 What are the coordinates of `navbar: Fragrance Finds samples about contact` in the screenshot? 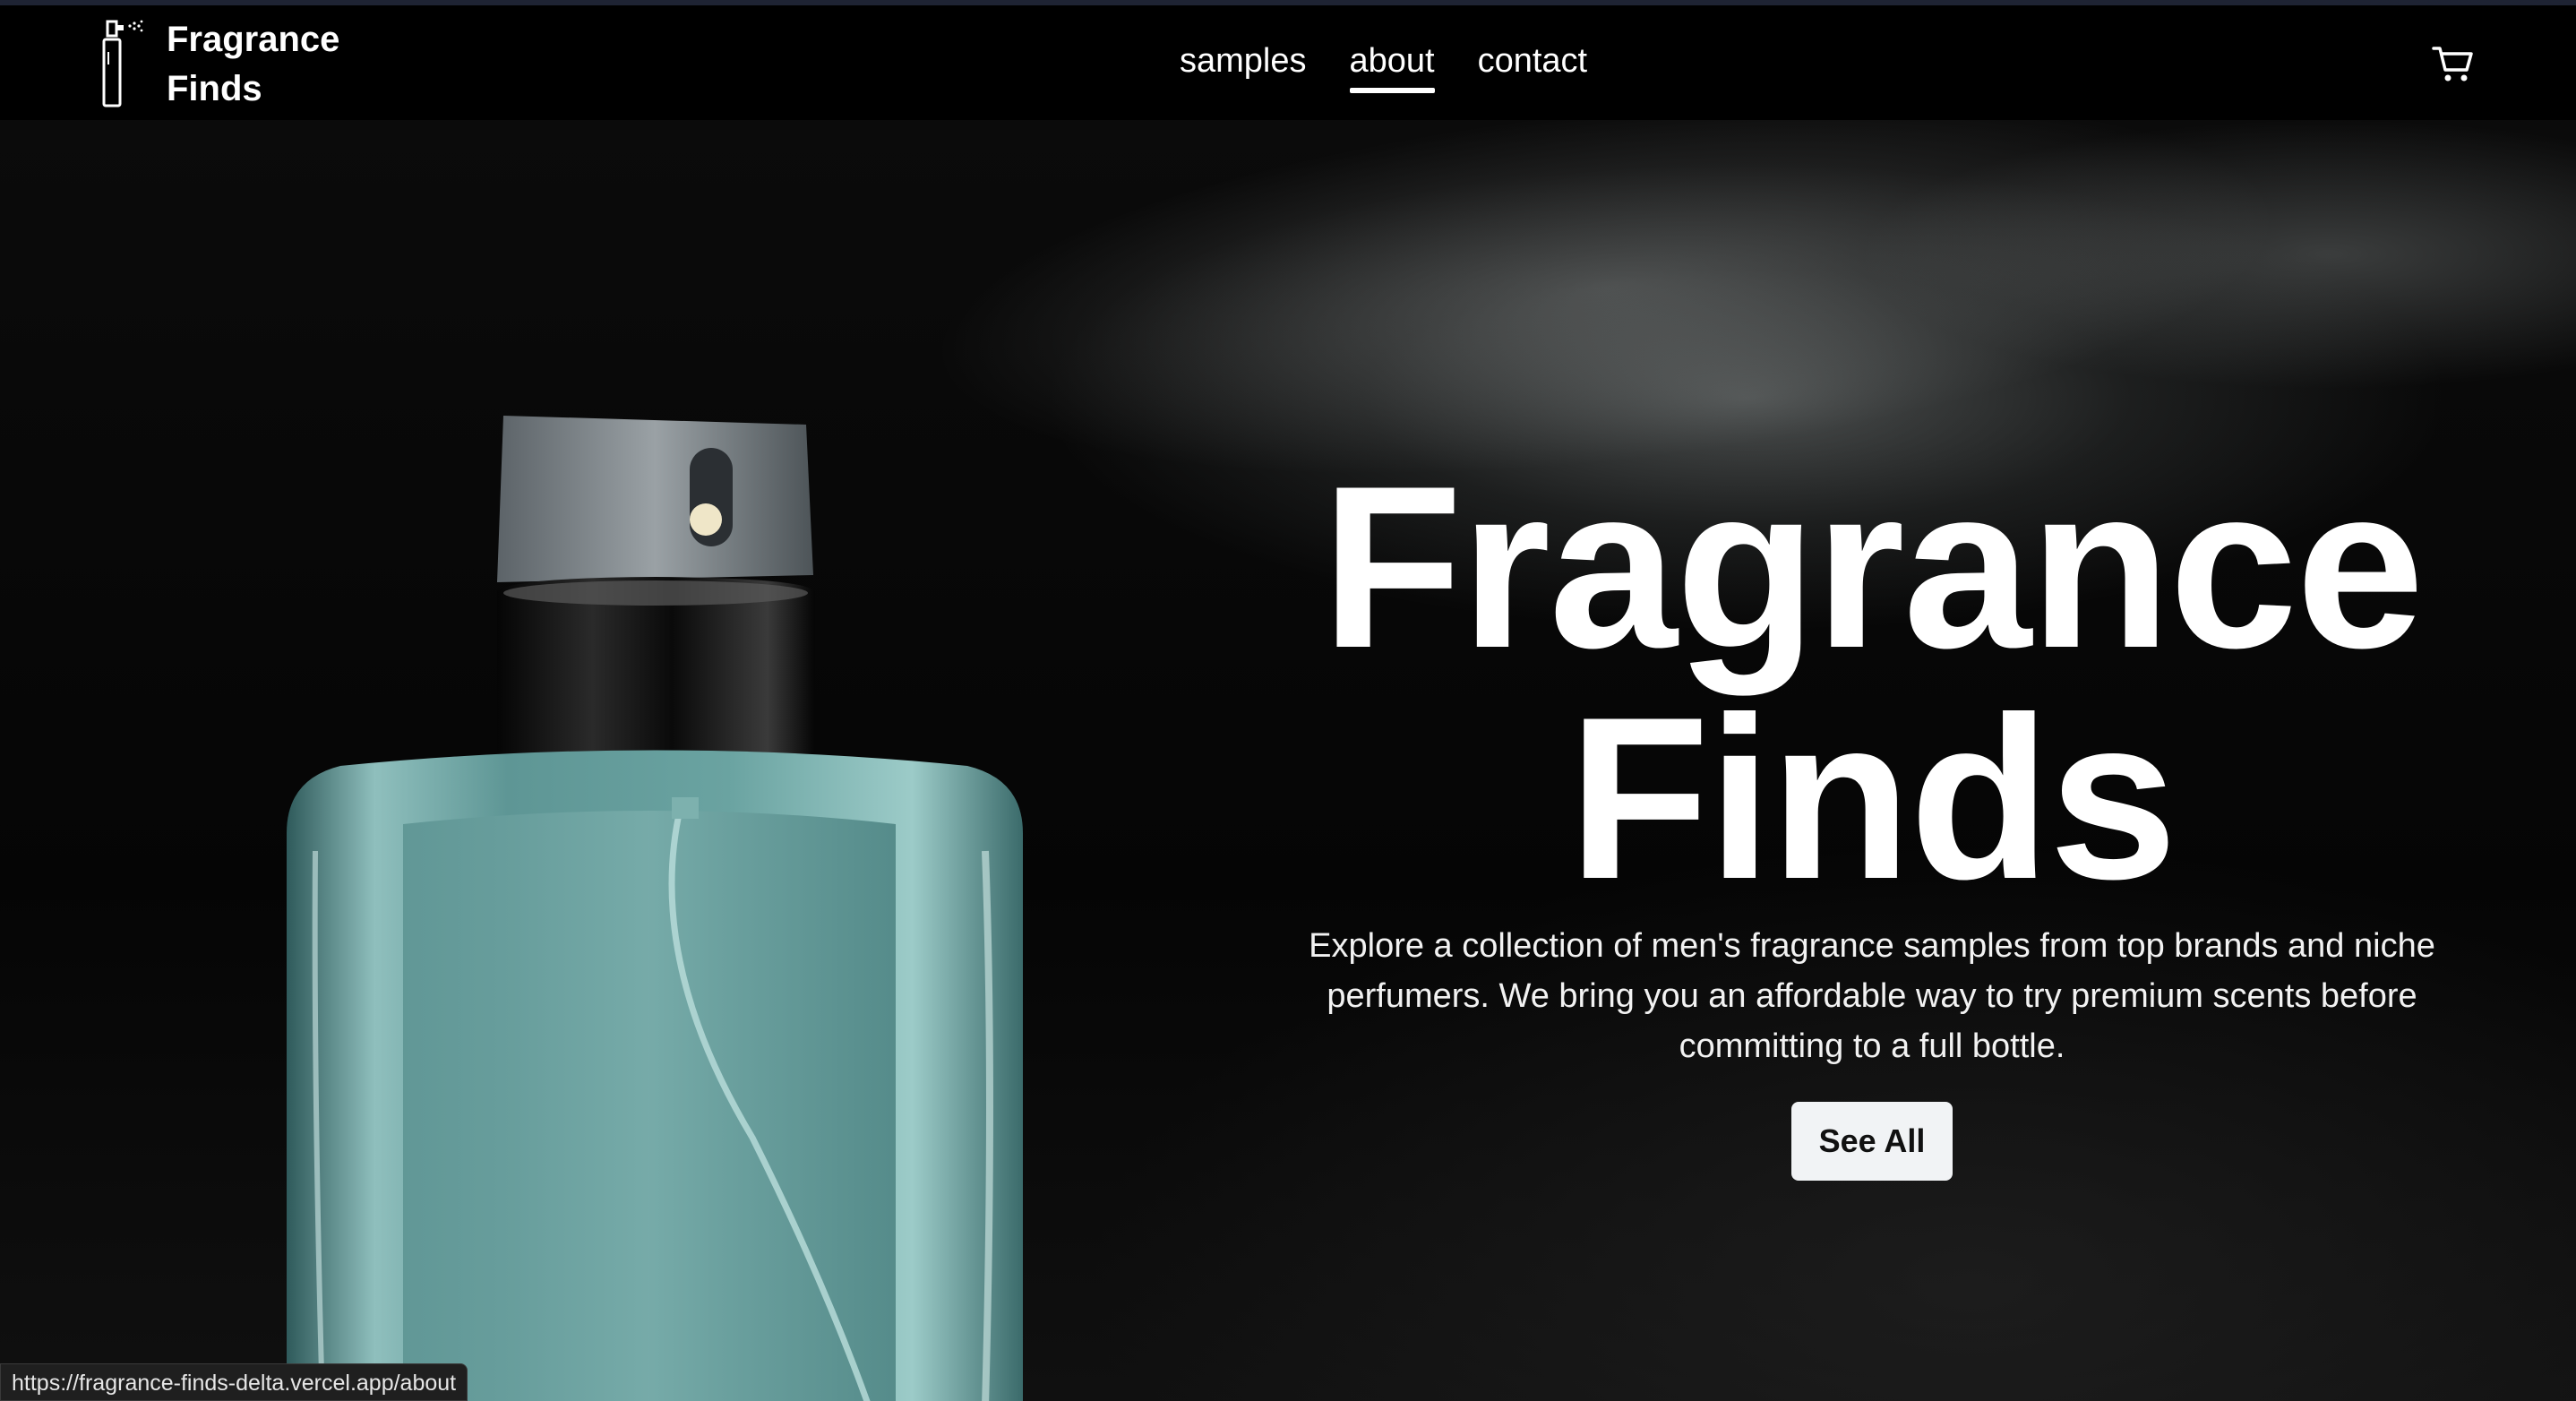 It's located at (1288, 62).